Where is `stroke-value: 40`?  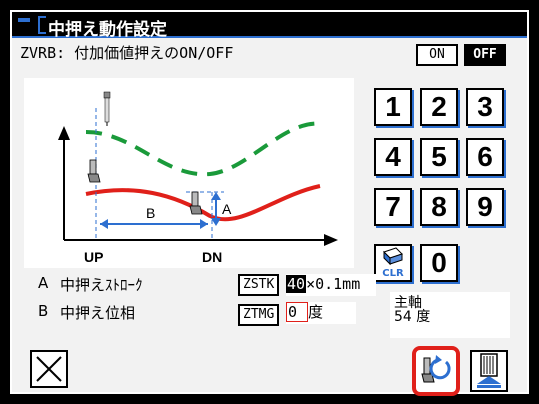 stroke-value: 40 is located at coordinates (296, 284).